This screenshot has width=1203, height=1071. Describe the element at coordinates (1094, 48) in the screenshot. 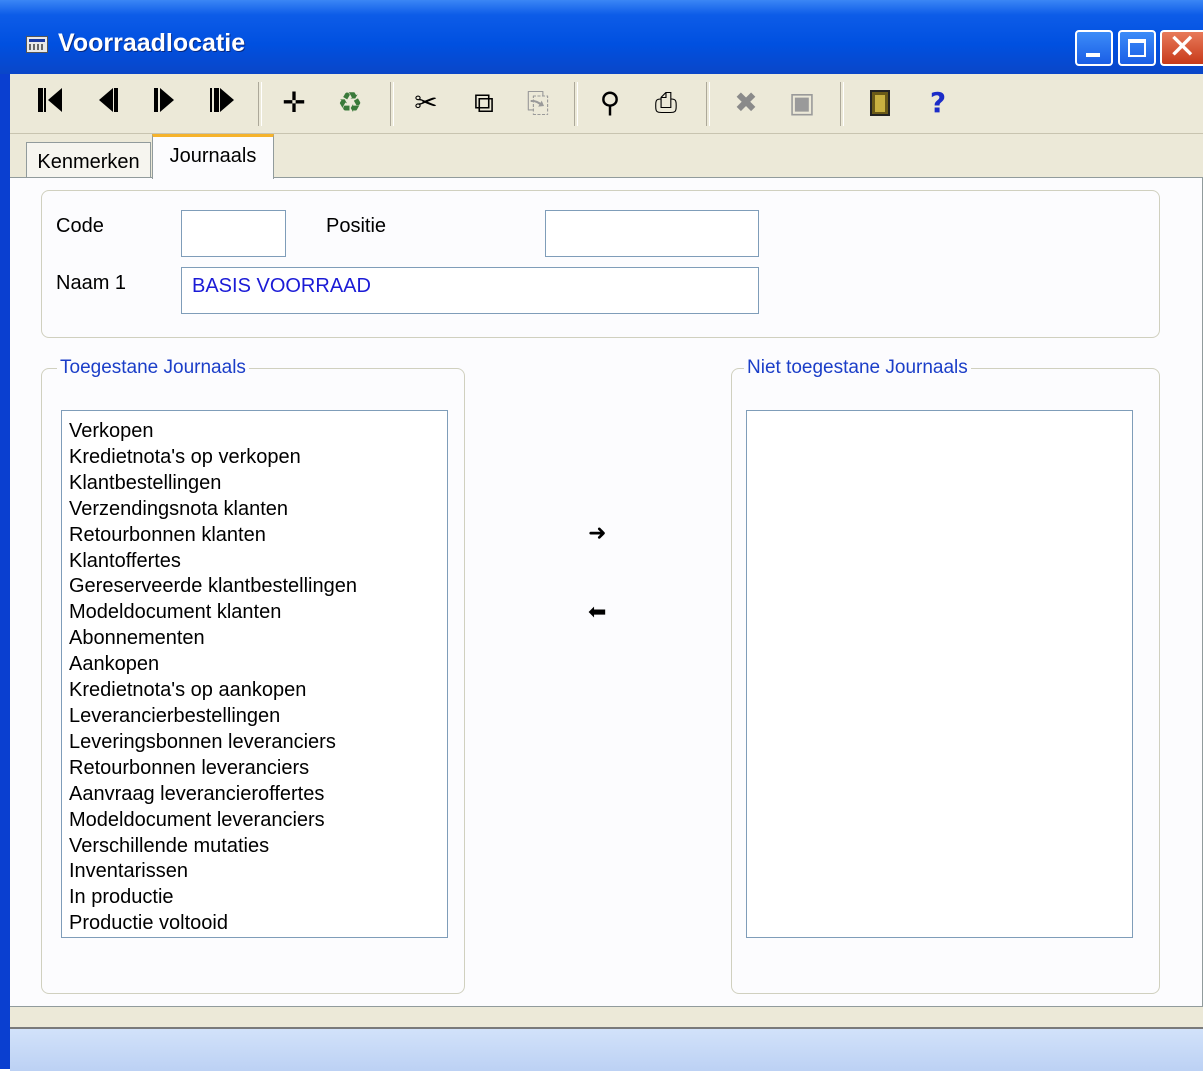

I see `minimize-button` at that location.